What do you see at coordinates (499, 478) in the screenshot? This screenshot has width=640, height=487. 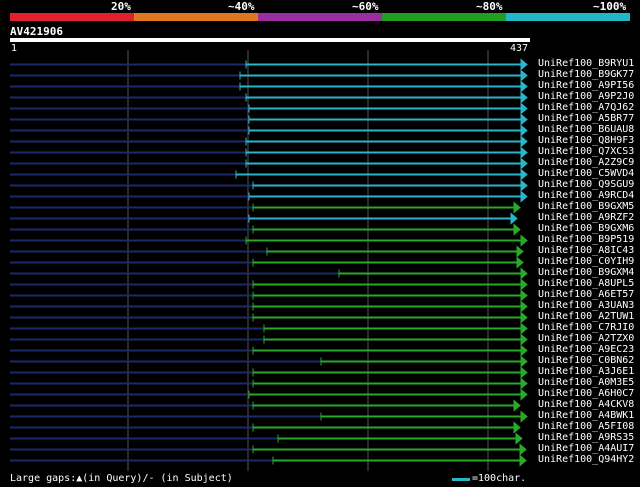 I see `scale-label: =100char.` at bounding box center [499, 478].